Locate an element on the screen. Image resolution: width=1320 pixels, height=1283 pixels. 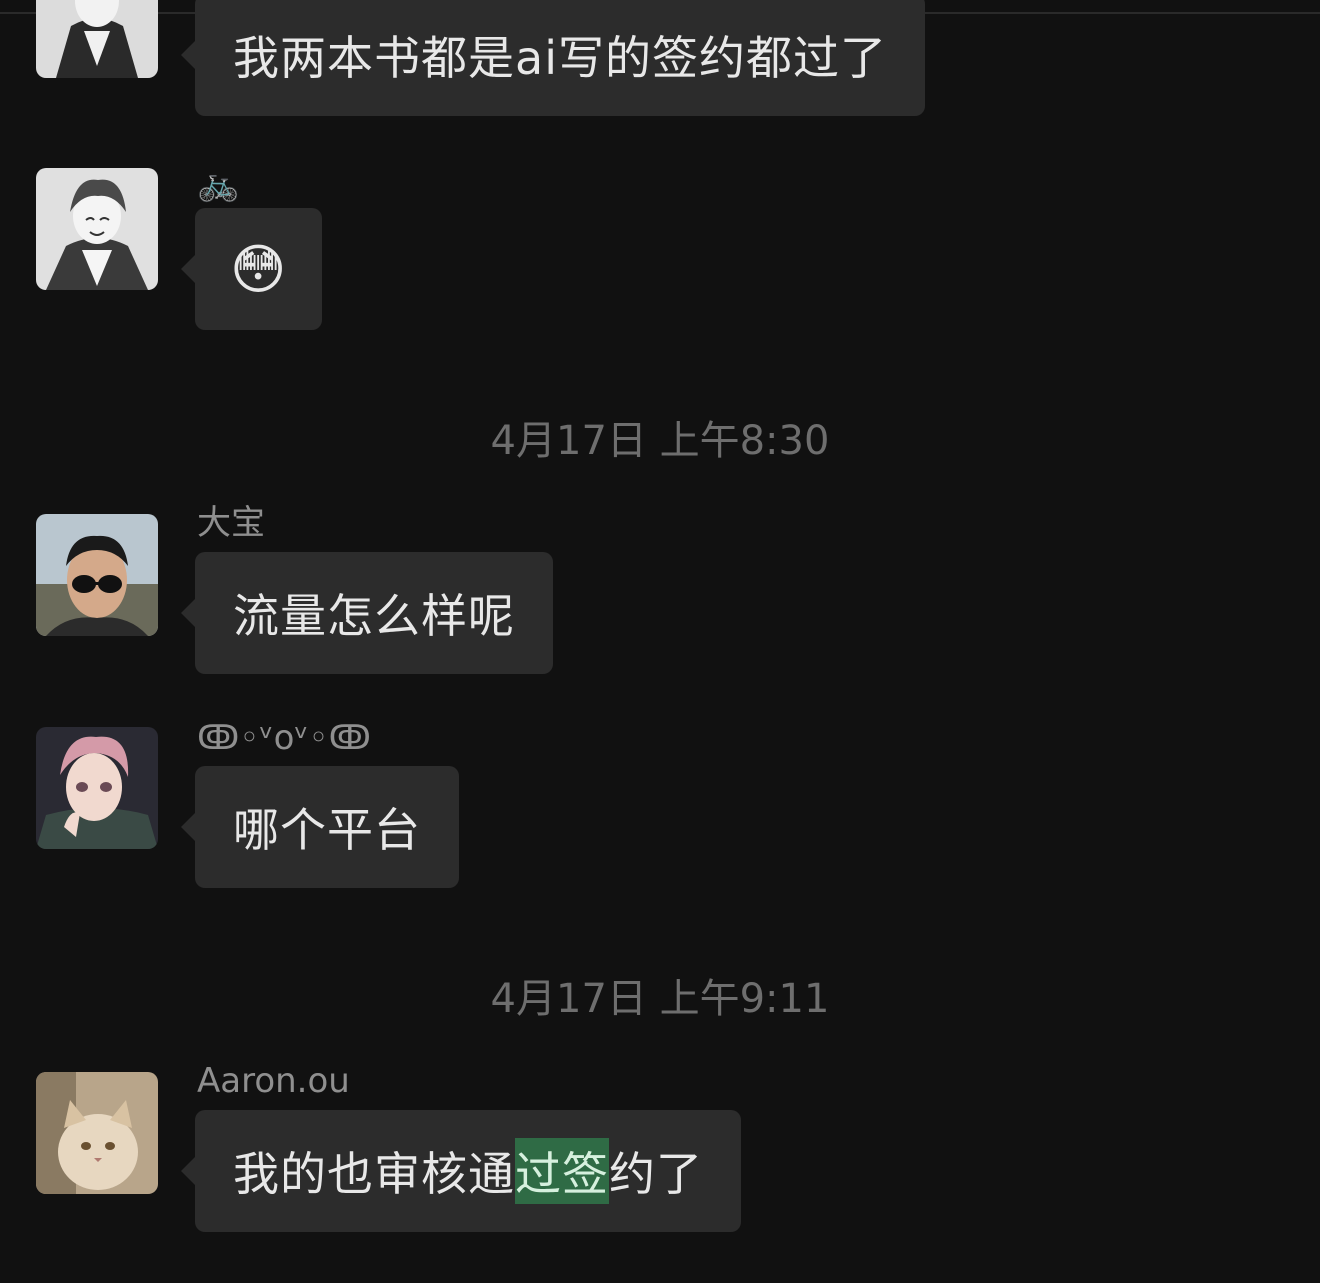
person-sunglasses-avatar-icon is located at coordinates (97, 575).